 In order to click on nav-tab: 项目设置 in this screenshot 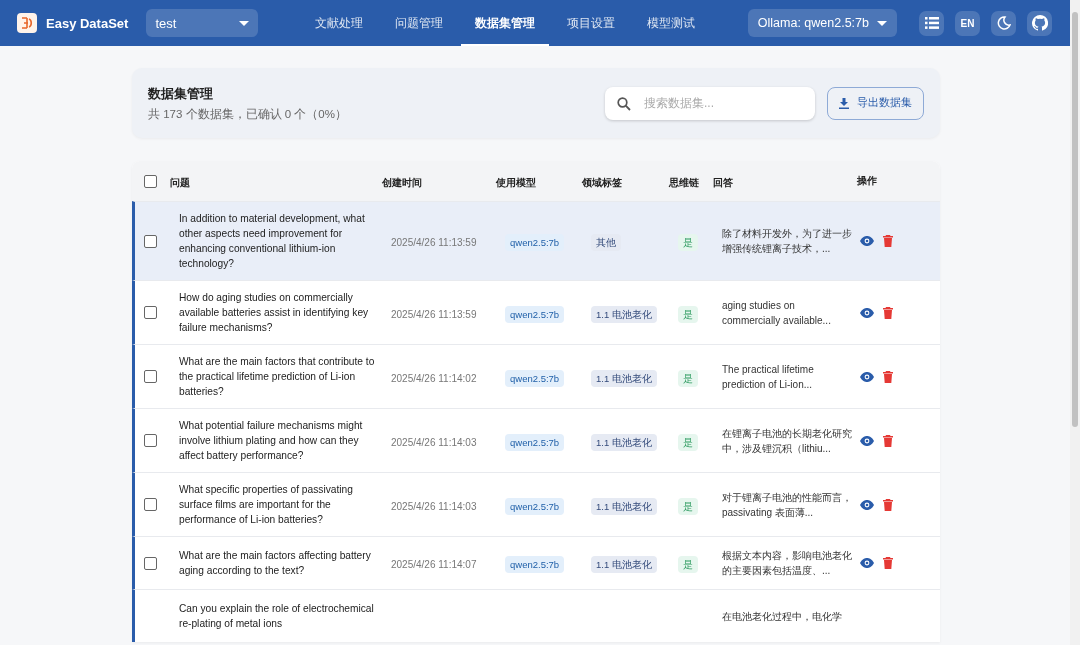, I will do `click(591, 23)`.